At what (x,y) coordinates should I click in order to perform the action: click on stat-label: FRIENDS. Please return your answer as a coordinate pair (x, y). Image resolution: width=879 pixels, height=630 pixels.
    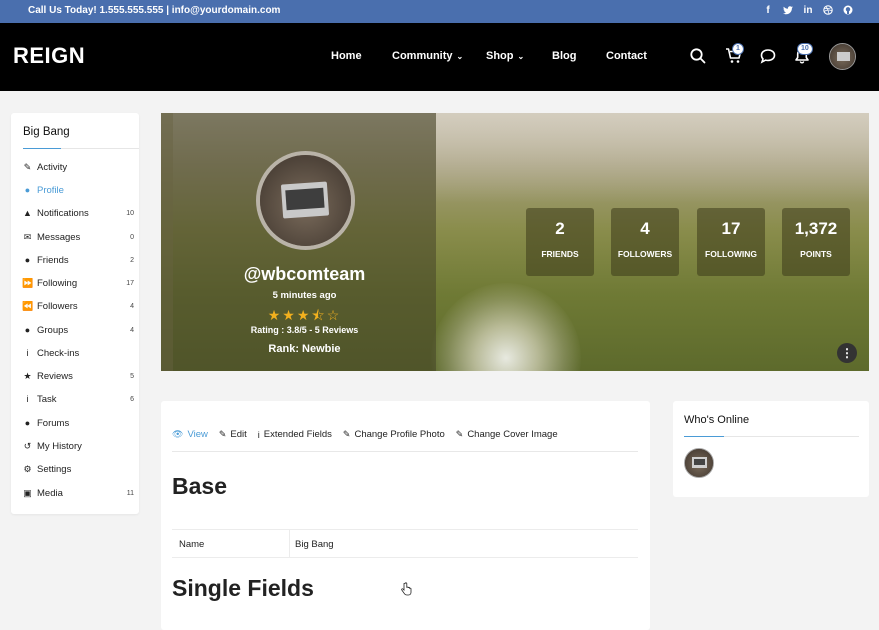
    Looking at the image, I should click on (560, 254).